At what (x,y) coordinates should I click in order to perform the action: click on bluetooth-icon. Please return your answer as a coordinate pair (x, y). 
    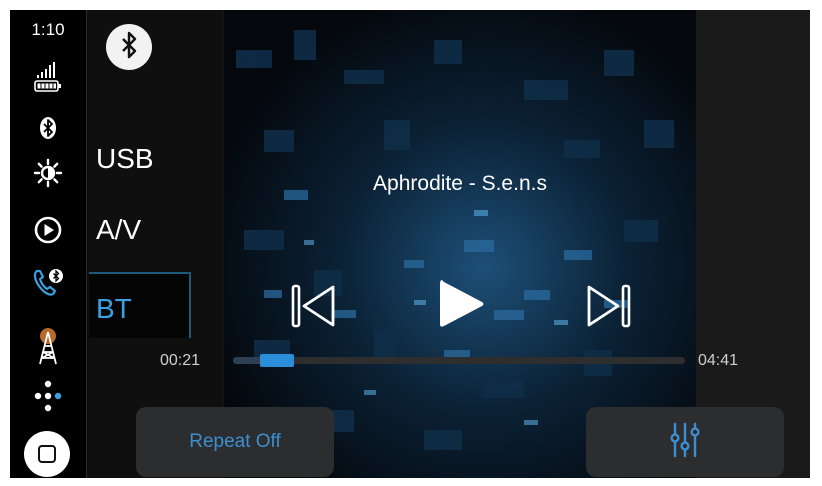
    Looking at the image, I should click on (129, 47).